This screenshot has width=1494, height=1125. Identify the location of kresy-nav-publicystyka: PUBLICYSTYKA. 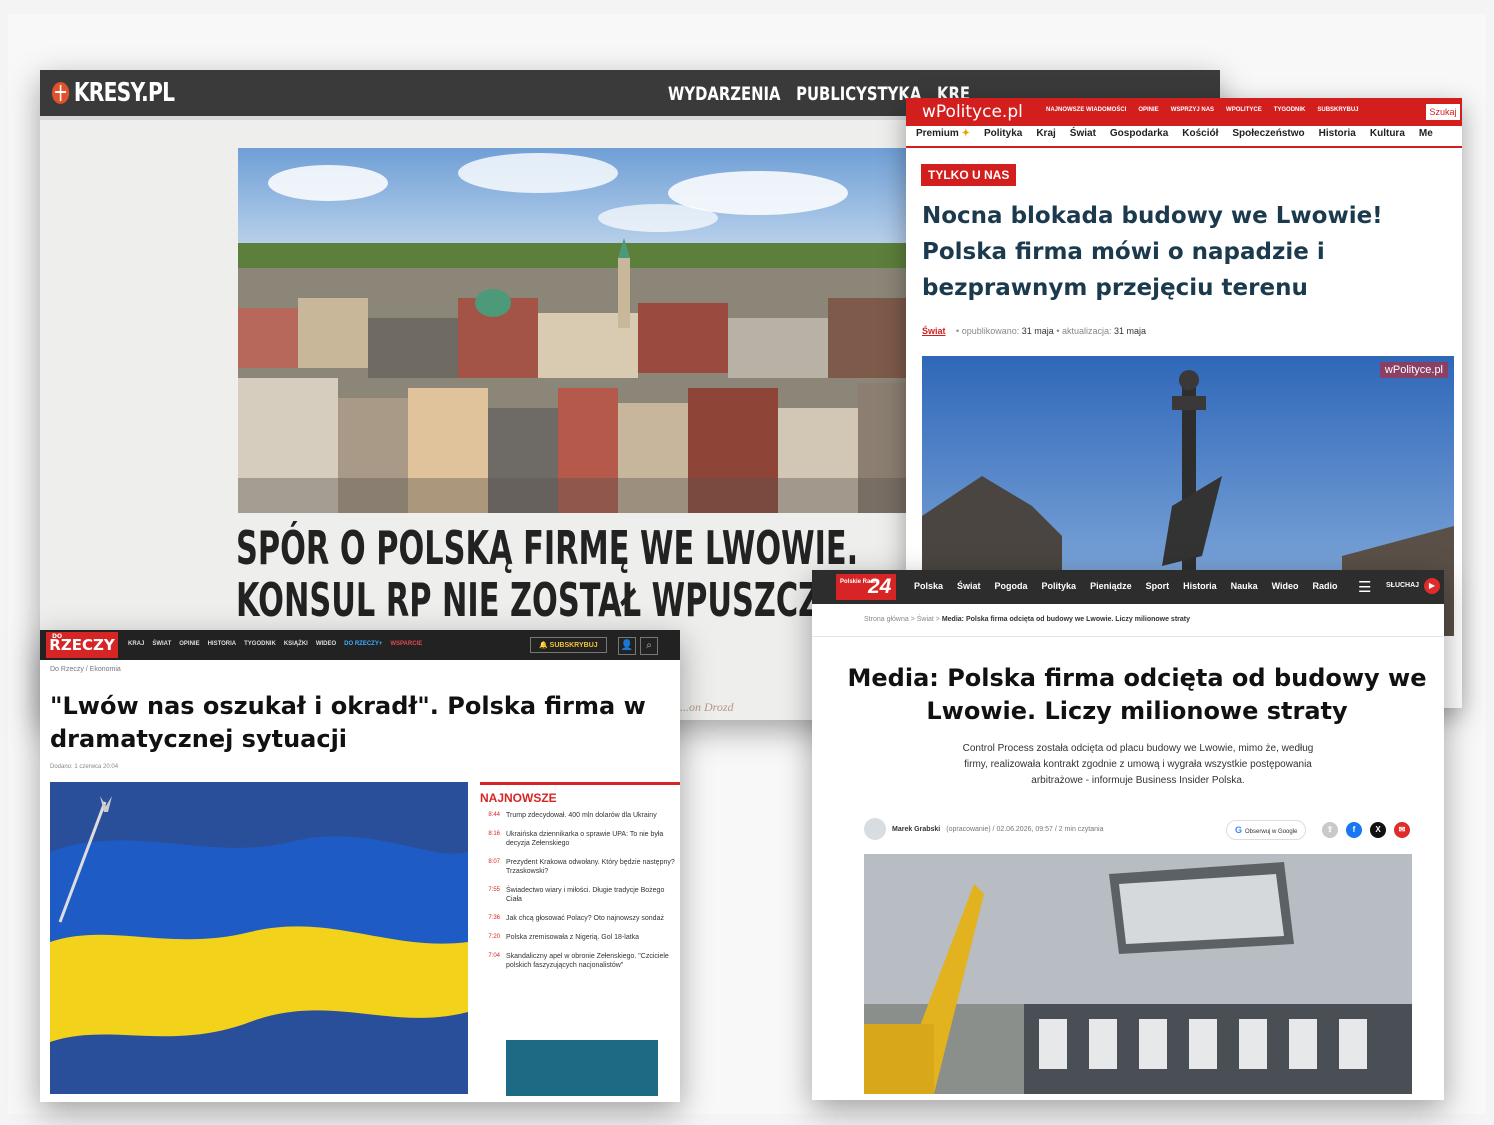
(858, 94).